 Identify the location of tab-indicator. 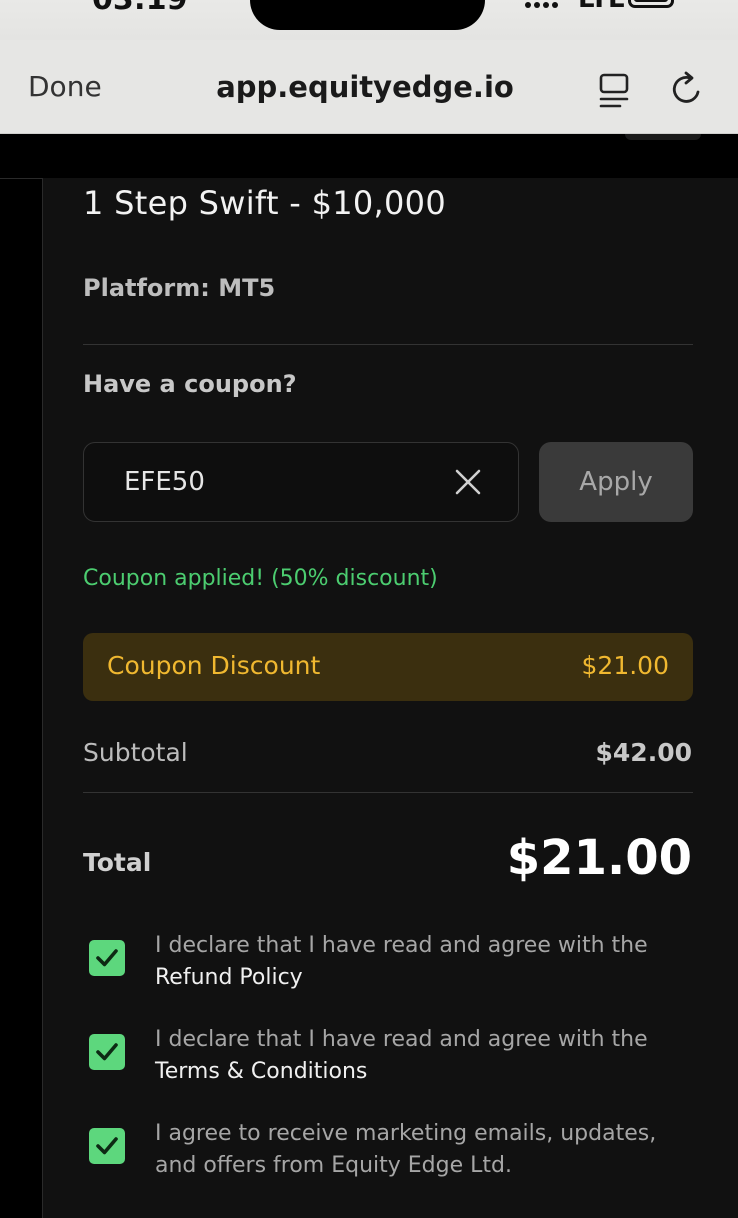
(663, 137).